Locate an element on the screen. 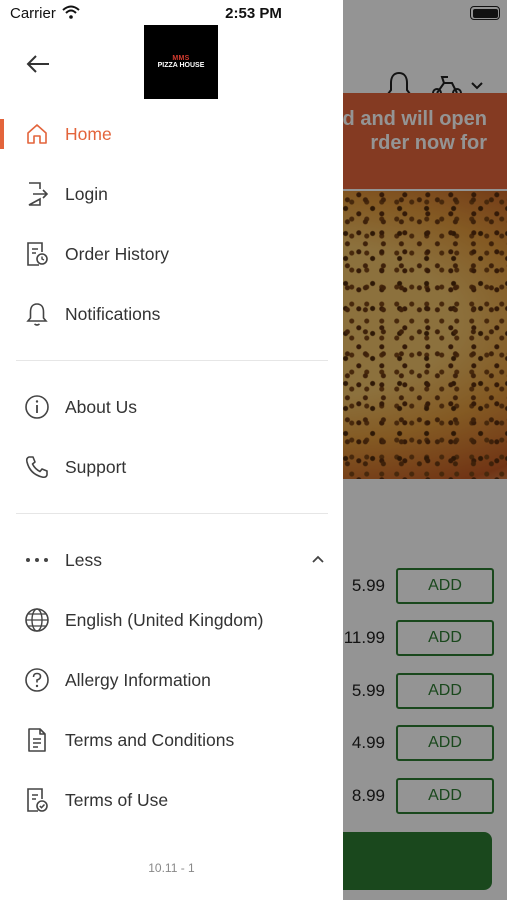 This screenshot has width=507, height=900. menu-item-language: English (United Kingdom) is located at coordinates (171, 620).